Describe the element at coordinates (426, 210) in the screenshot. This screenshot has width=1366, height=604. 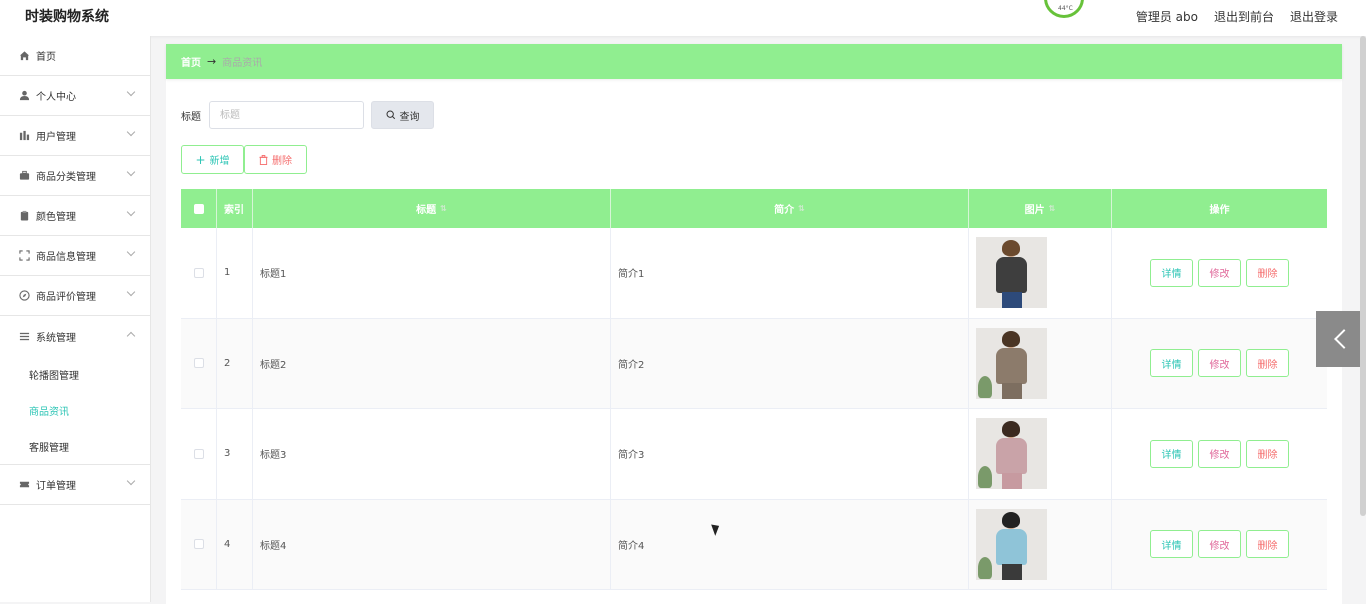
I see `header-title-label: 标题` at that location.